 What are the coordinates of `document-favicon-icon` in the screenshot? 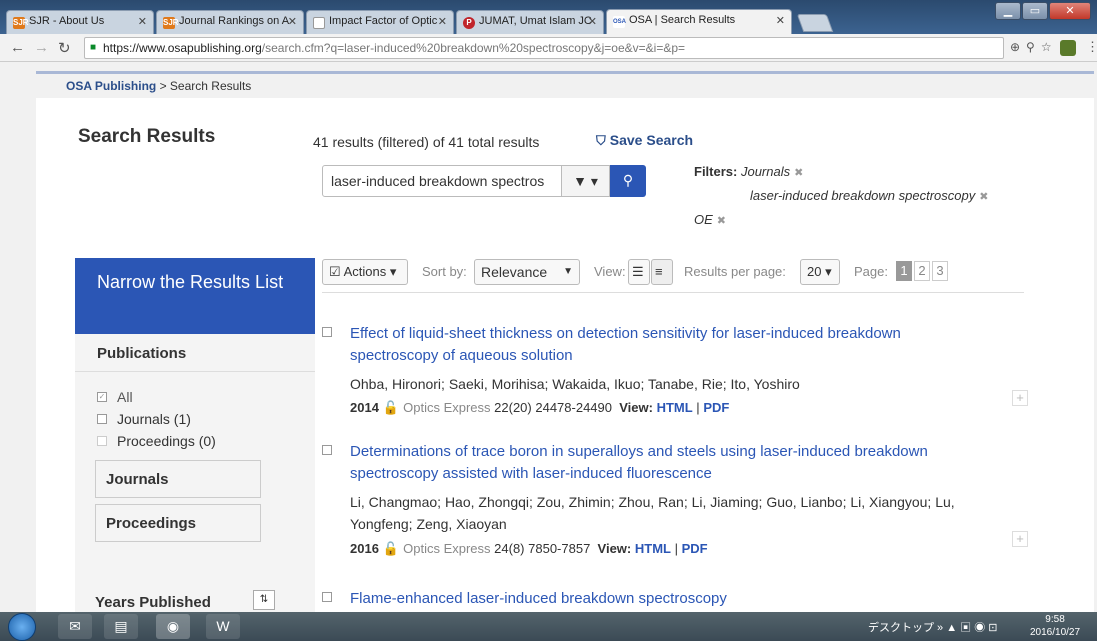 It's located at (319, 23).